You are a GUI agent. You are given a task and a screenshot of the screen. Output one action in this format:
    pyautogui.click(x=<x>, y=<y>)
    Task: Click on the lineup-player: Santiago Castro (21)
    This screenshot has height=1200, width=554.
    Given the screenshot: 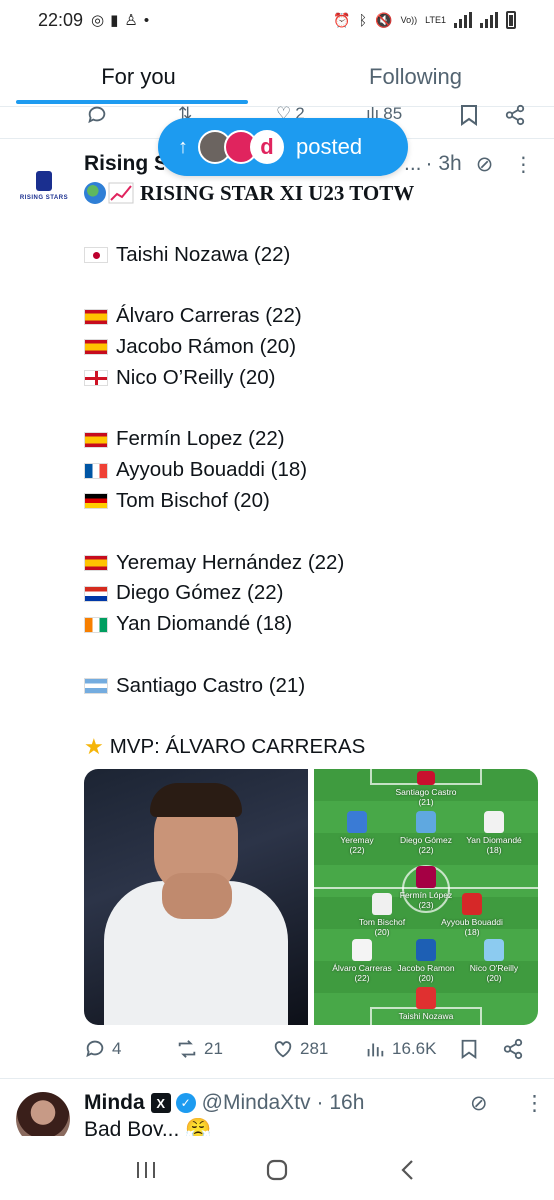 What is the action you would take?
    pyautogui.click(x=426, y=789)
    